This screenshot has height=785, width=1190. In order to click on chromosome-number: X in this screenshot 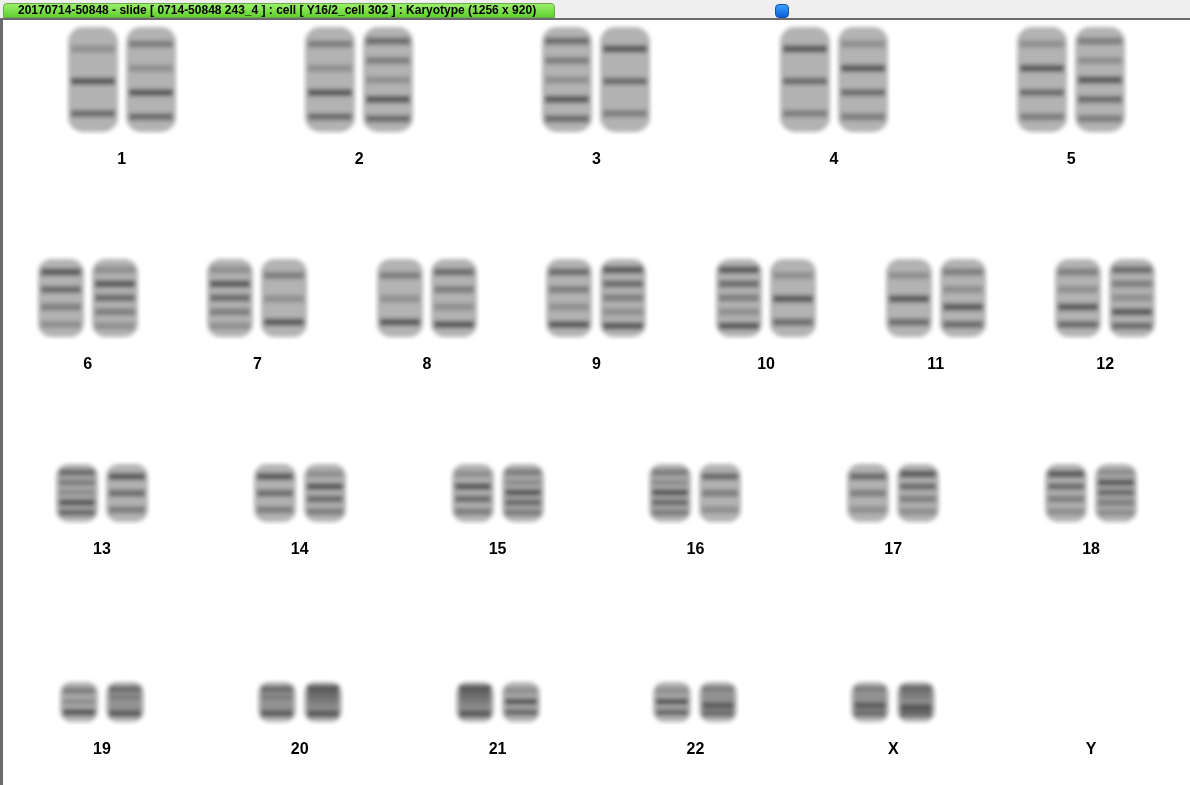, I will do `click(893, 749)`.